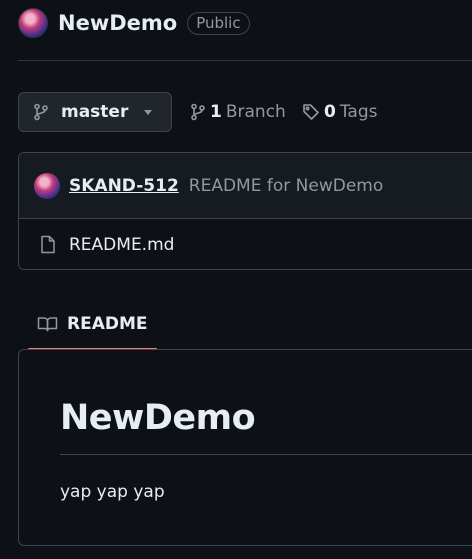 The height and width of the screenshot is (559, 472). What do you see at coordinates (112, 492) in the screenshot?
I see `readme-body-text: yap yap yap` at bounding box center [112, 492].